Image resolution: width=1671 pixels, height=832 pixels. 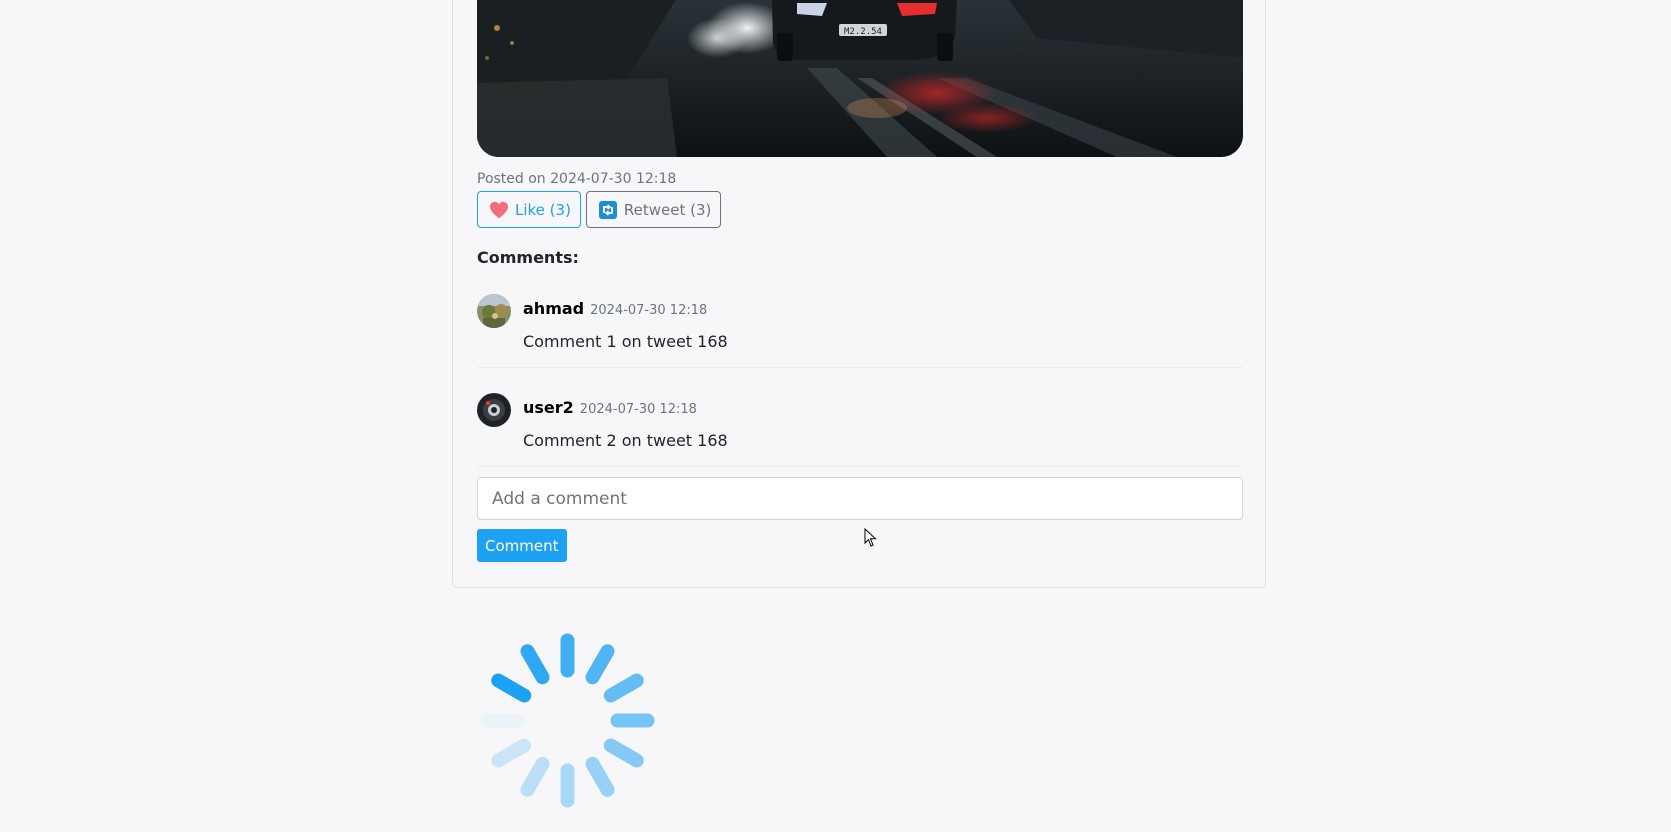 What do you see at coordinates (553, 308) in the screenshot?
I see `comment-username: ahmad` at bounding box center [553, 308].